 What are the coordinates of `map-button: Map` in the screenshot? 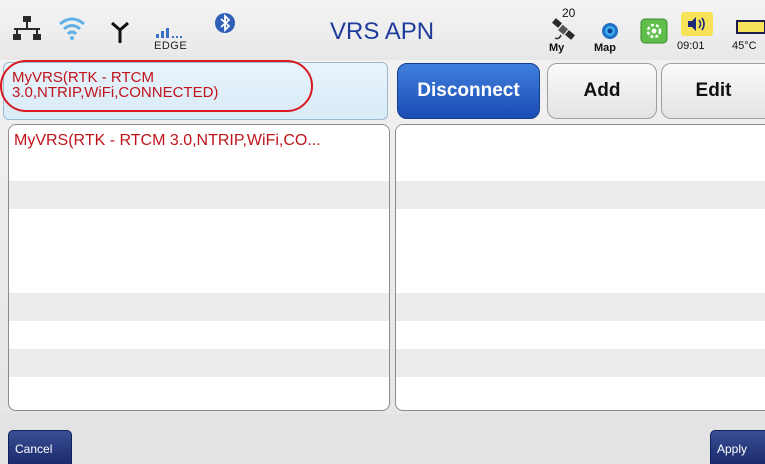 It's located at (614, 40).